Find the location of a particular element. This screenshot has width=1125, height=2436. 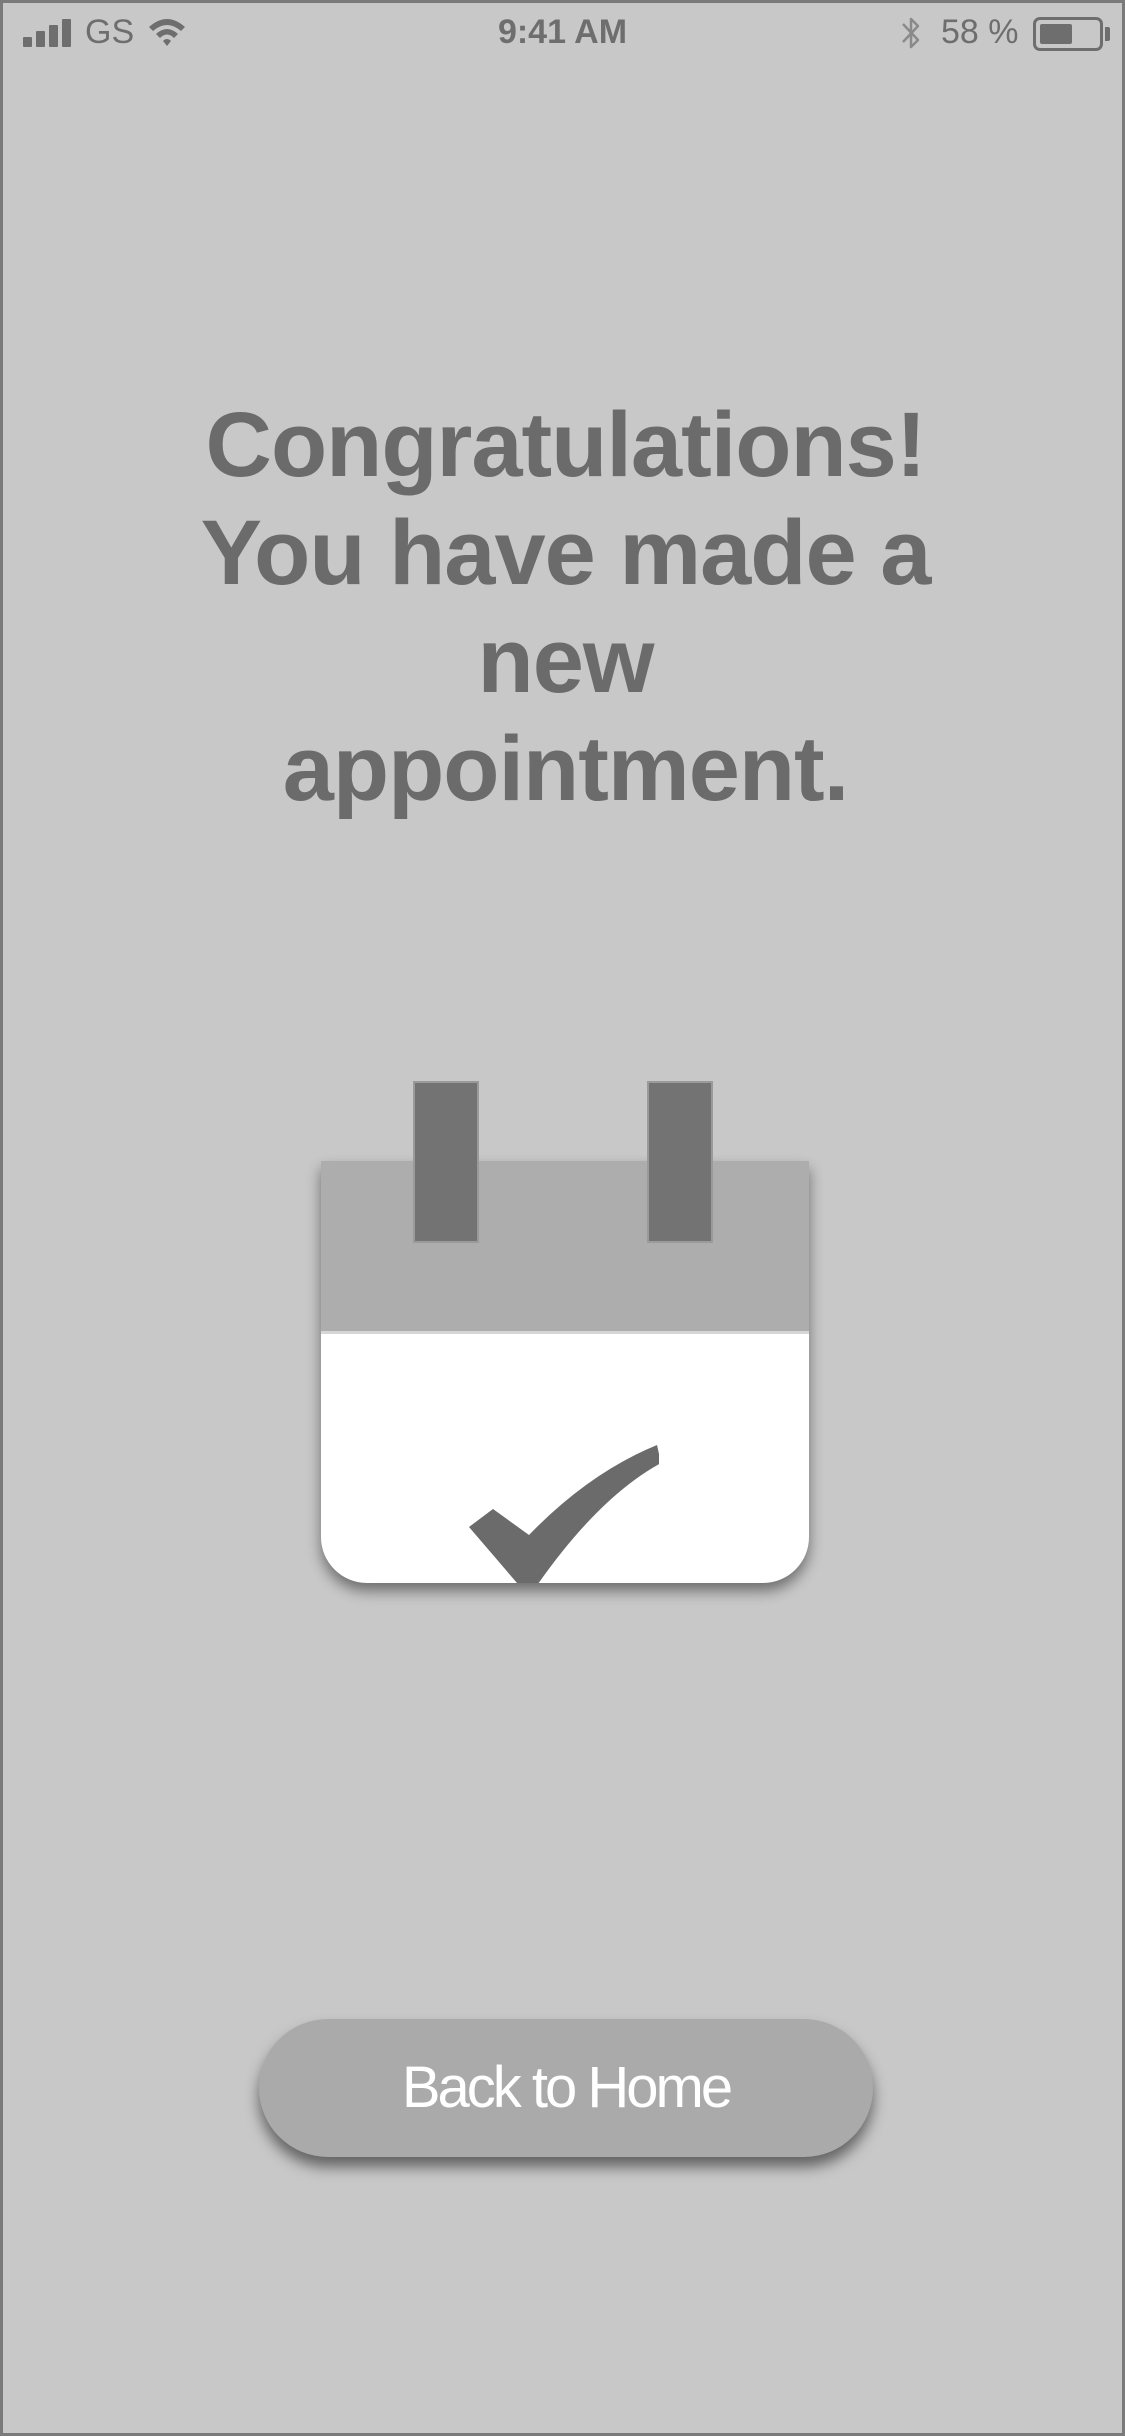

calendar-header is located at coordinates (565, 1247).